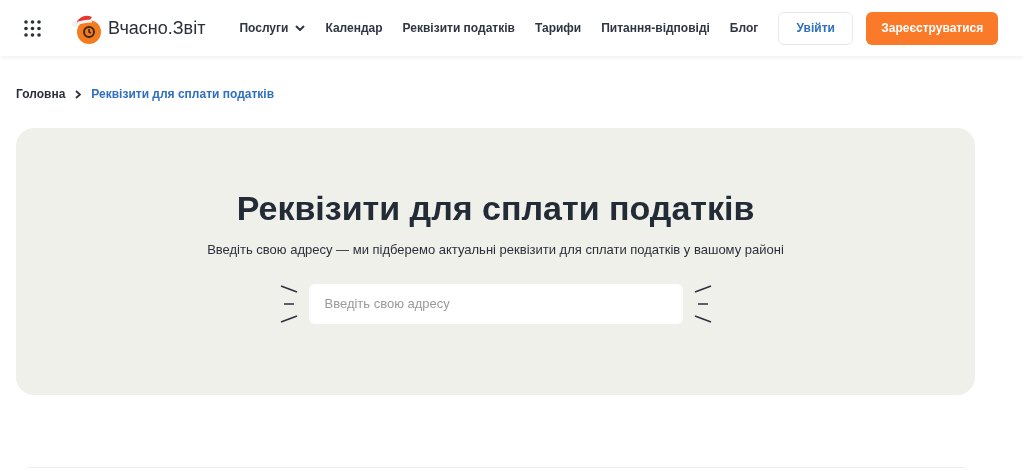  Describe the element at coordinates (300, 28) in the screenshot. I see `chevron-down-icon` at that location.